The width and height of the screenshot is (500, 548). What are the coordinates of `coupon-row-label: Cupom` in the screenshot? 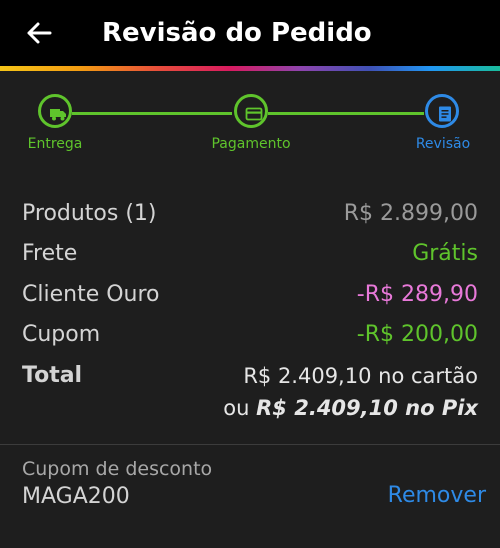 It's located at (61, 334).